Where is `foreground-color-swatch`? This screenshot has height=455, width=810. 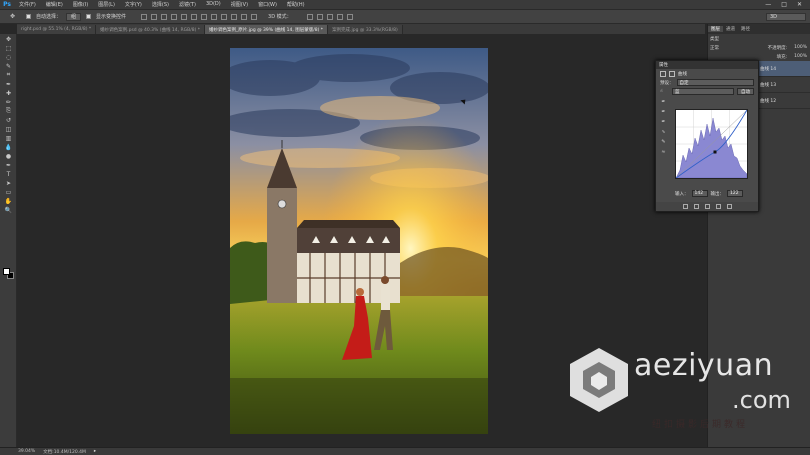
foreground-color-swatch is located at coordinates (6, 271).